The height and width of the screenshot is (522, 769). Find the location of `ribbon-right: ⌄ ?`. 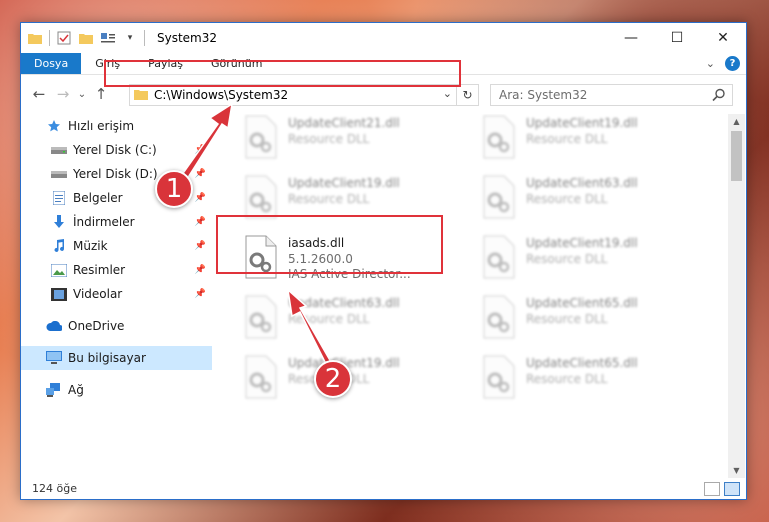

ribbon-right: ⌄ ? is located at coordinates (723, 63).